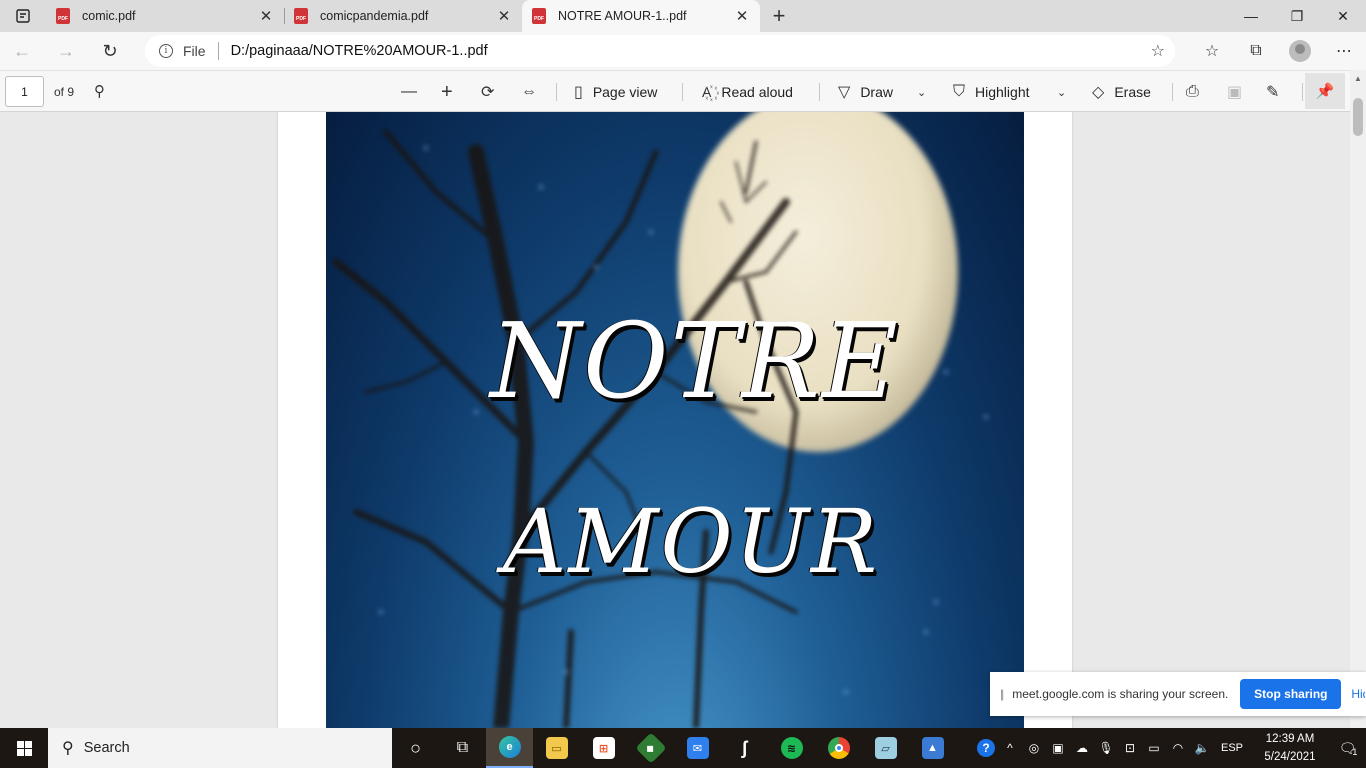 The image size is (1366, 768). What do you see at coordinates (1066, 92) in the screenshot?
I see `highlight-options-dropdown: ⌄` at bounding box center [1066, 92].